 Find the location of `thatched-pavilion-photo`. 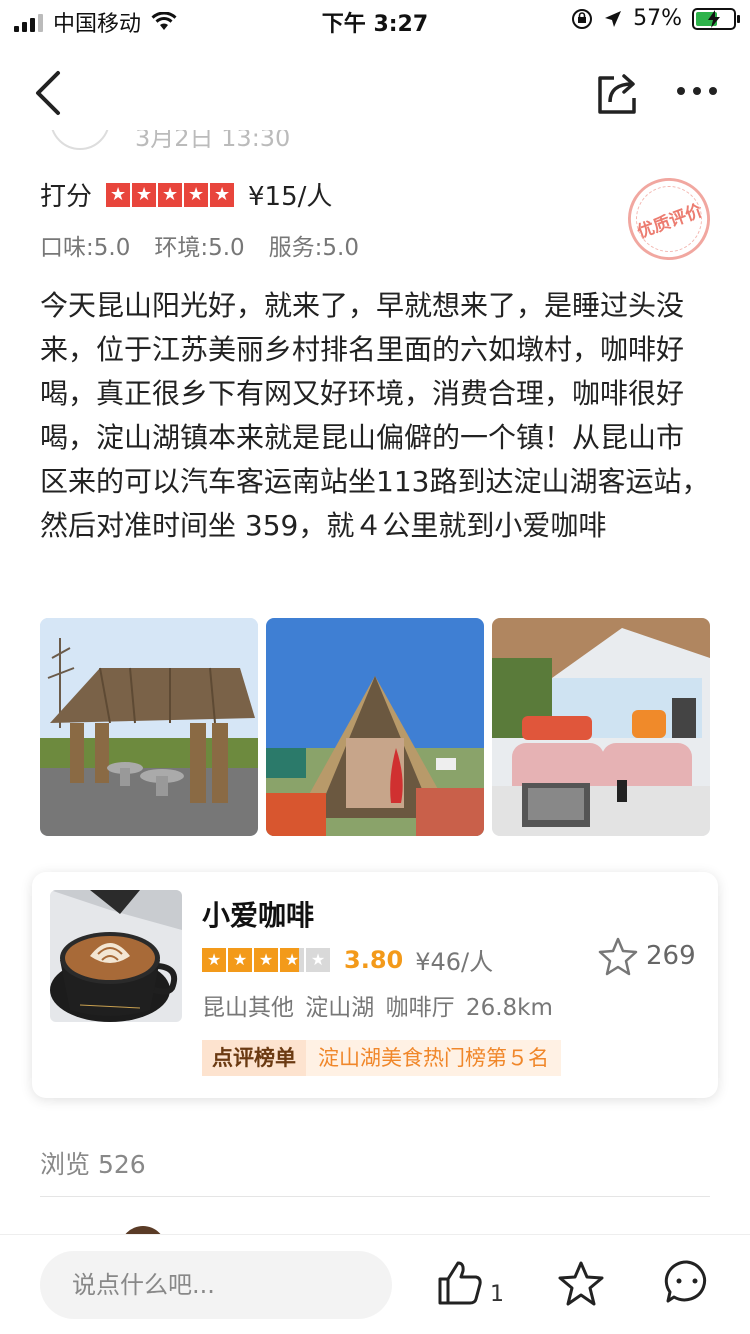

thatched-pavilion-photo is located at coordinates (149, 727).